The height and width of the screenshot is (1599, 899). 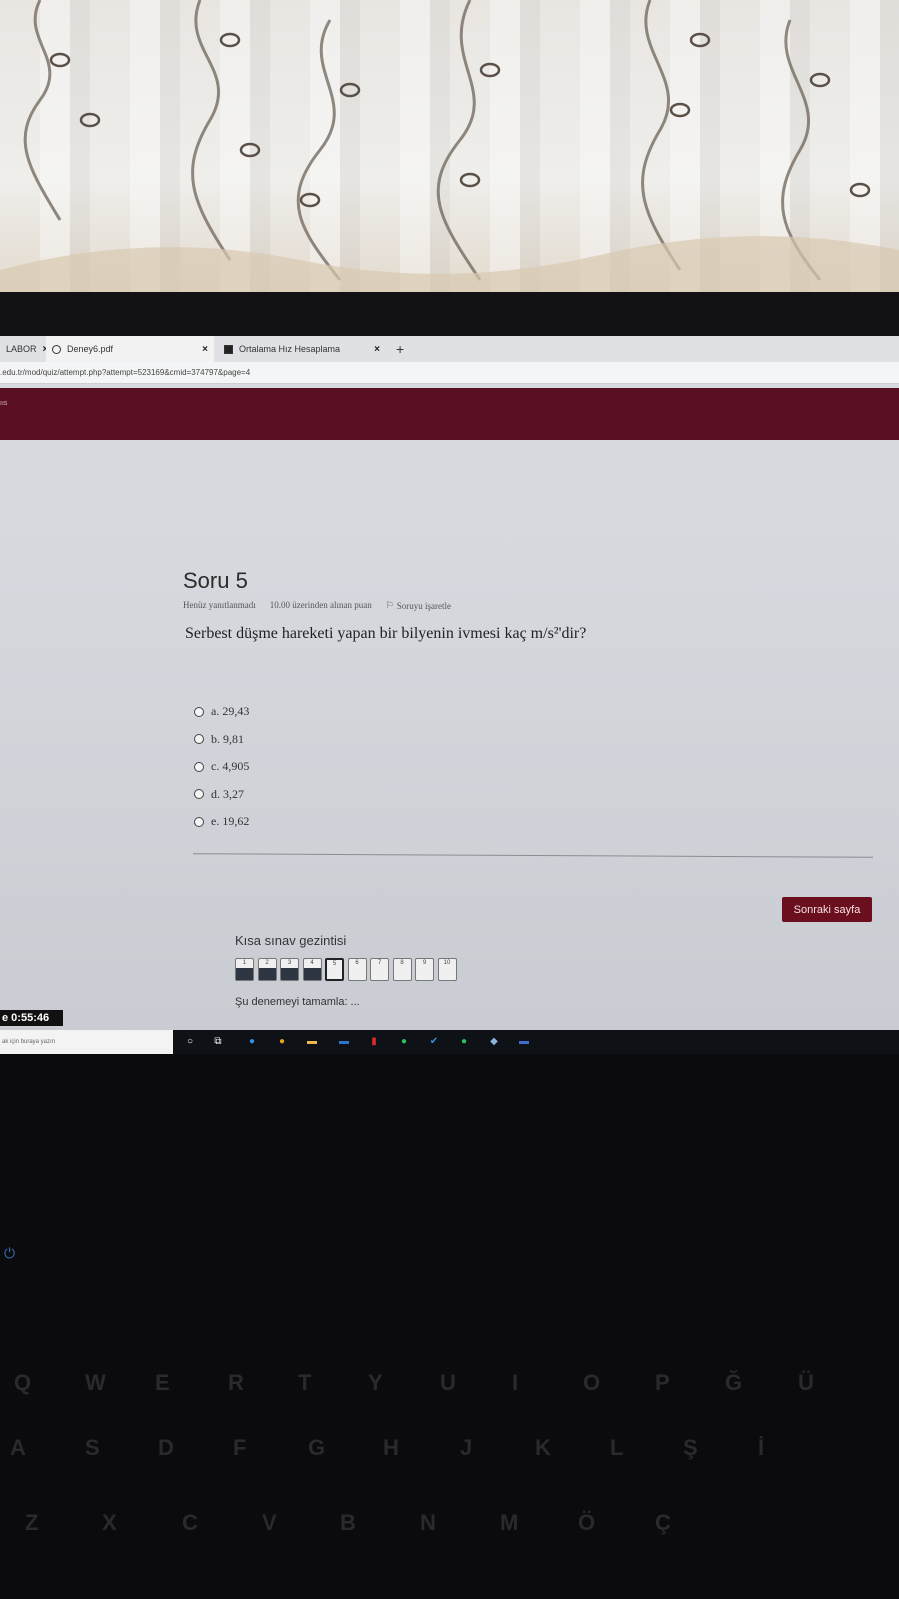 I want to click on answer-label: c. 4,905, so click(x=230, y=766).